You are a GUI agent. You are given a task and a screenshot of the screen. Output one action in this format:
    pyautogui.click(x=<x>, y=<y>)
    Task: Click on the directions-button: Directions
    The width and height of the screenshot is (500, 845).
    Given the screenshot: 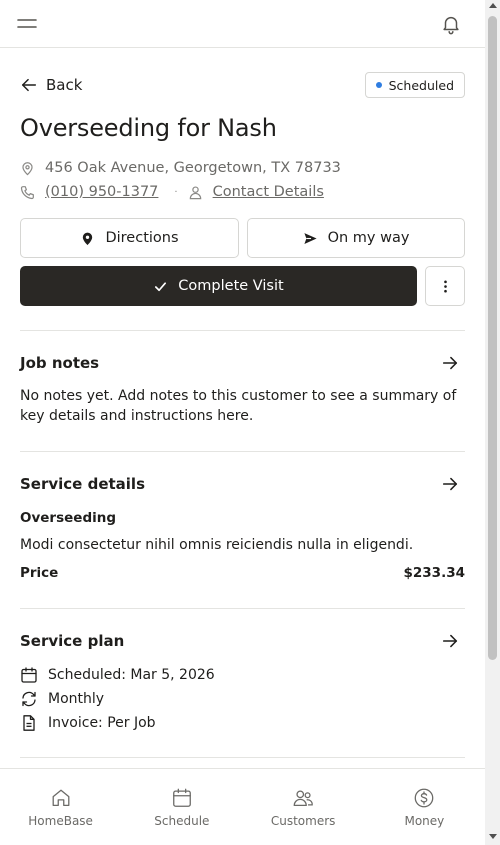 What is the action you would take?
    pyautogui.click(x=129, y=238)
    